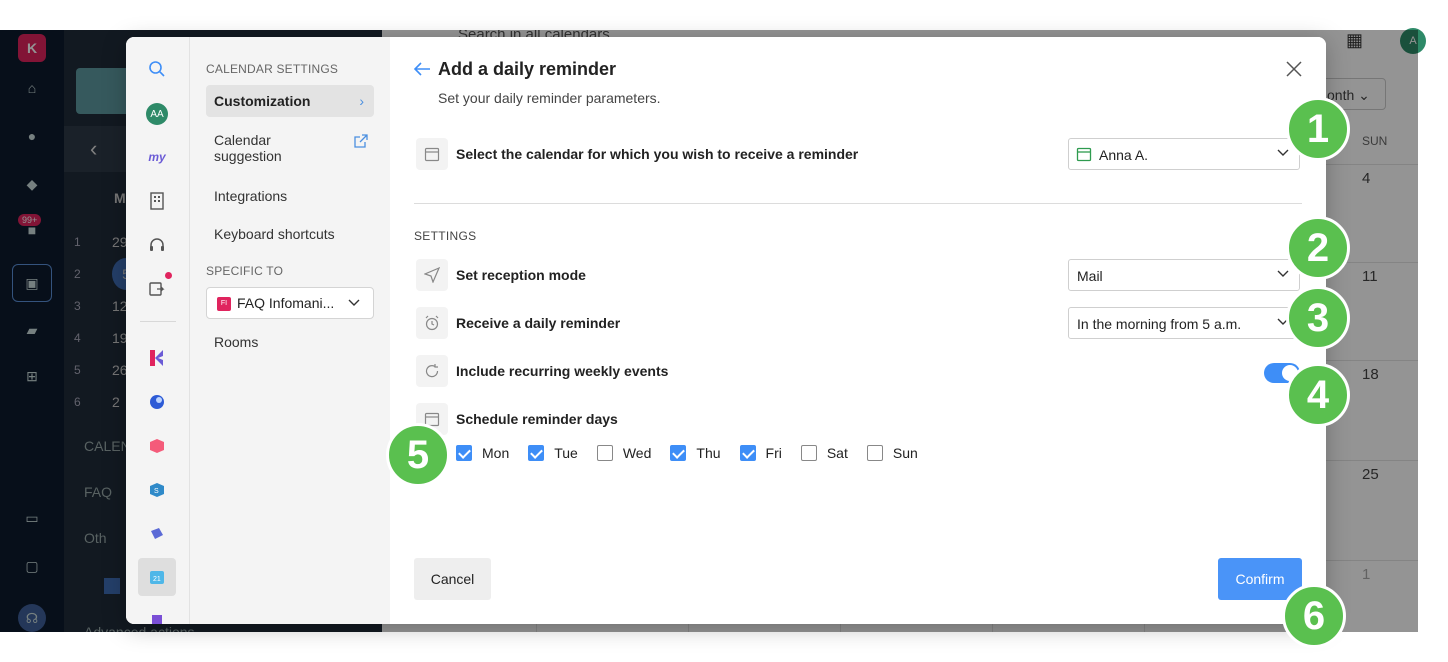 The image size is (1448, 662). Describe the element at coordinates (527, 69) in the screenshot. I see `dialog-title: Add a daily reminder` at that location.